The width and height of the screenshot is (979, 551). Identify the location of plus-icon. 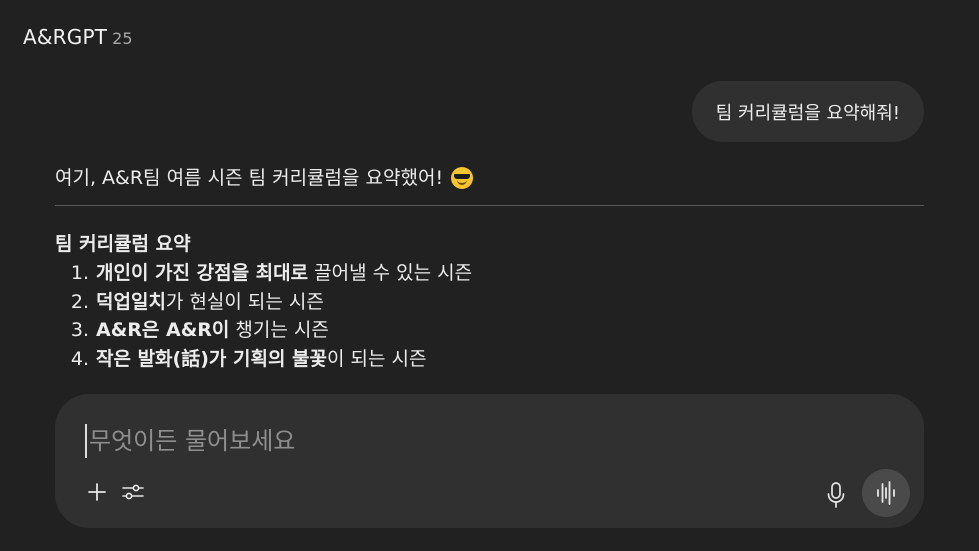
(97, 492).